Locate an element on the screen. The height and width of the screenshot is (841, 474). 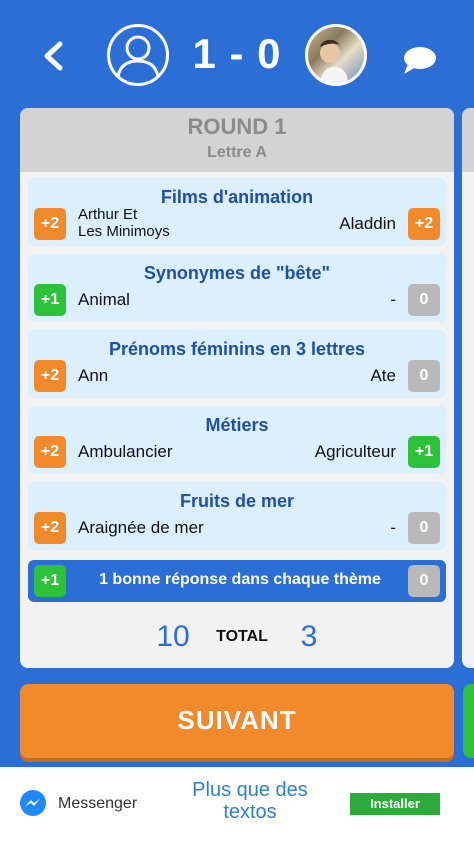
chat-button is located at coordinates (420, 60).